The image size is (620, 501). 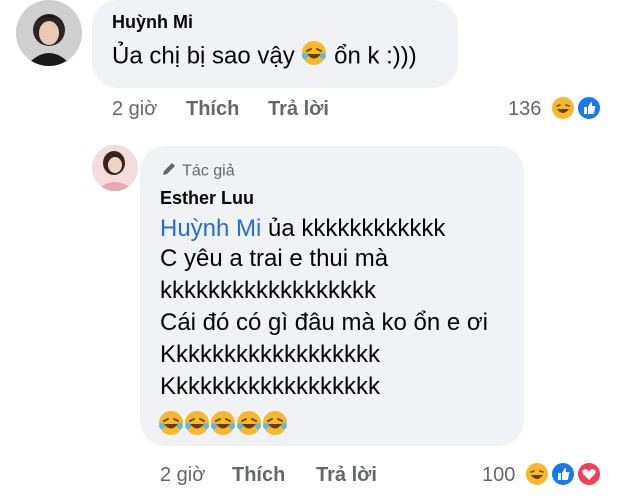 I want to click on reply-line-1-text: ủa kkkkkkkkkkkk, so click(x=357, y=228).